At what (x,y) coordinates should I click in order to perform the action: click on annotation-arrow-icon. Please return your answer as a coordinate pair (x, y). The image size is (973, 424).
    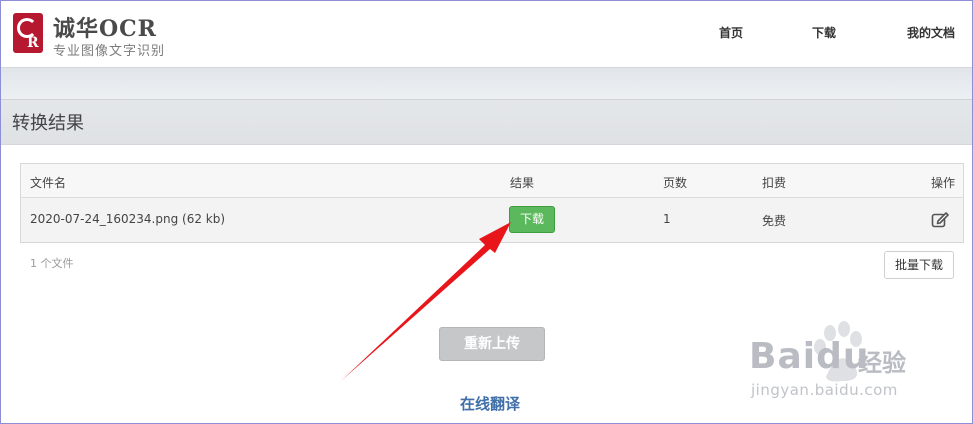
    Looking at the image, I should click on (426, 301).